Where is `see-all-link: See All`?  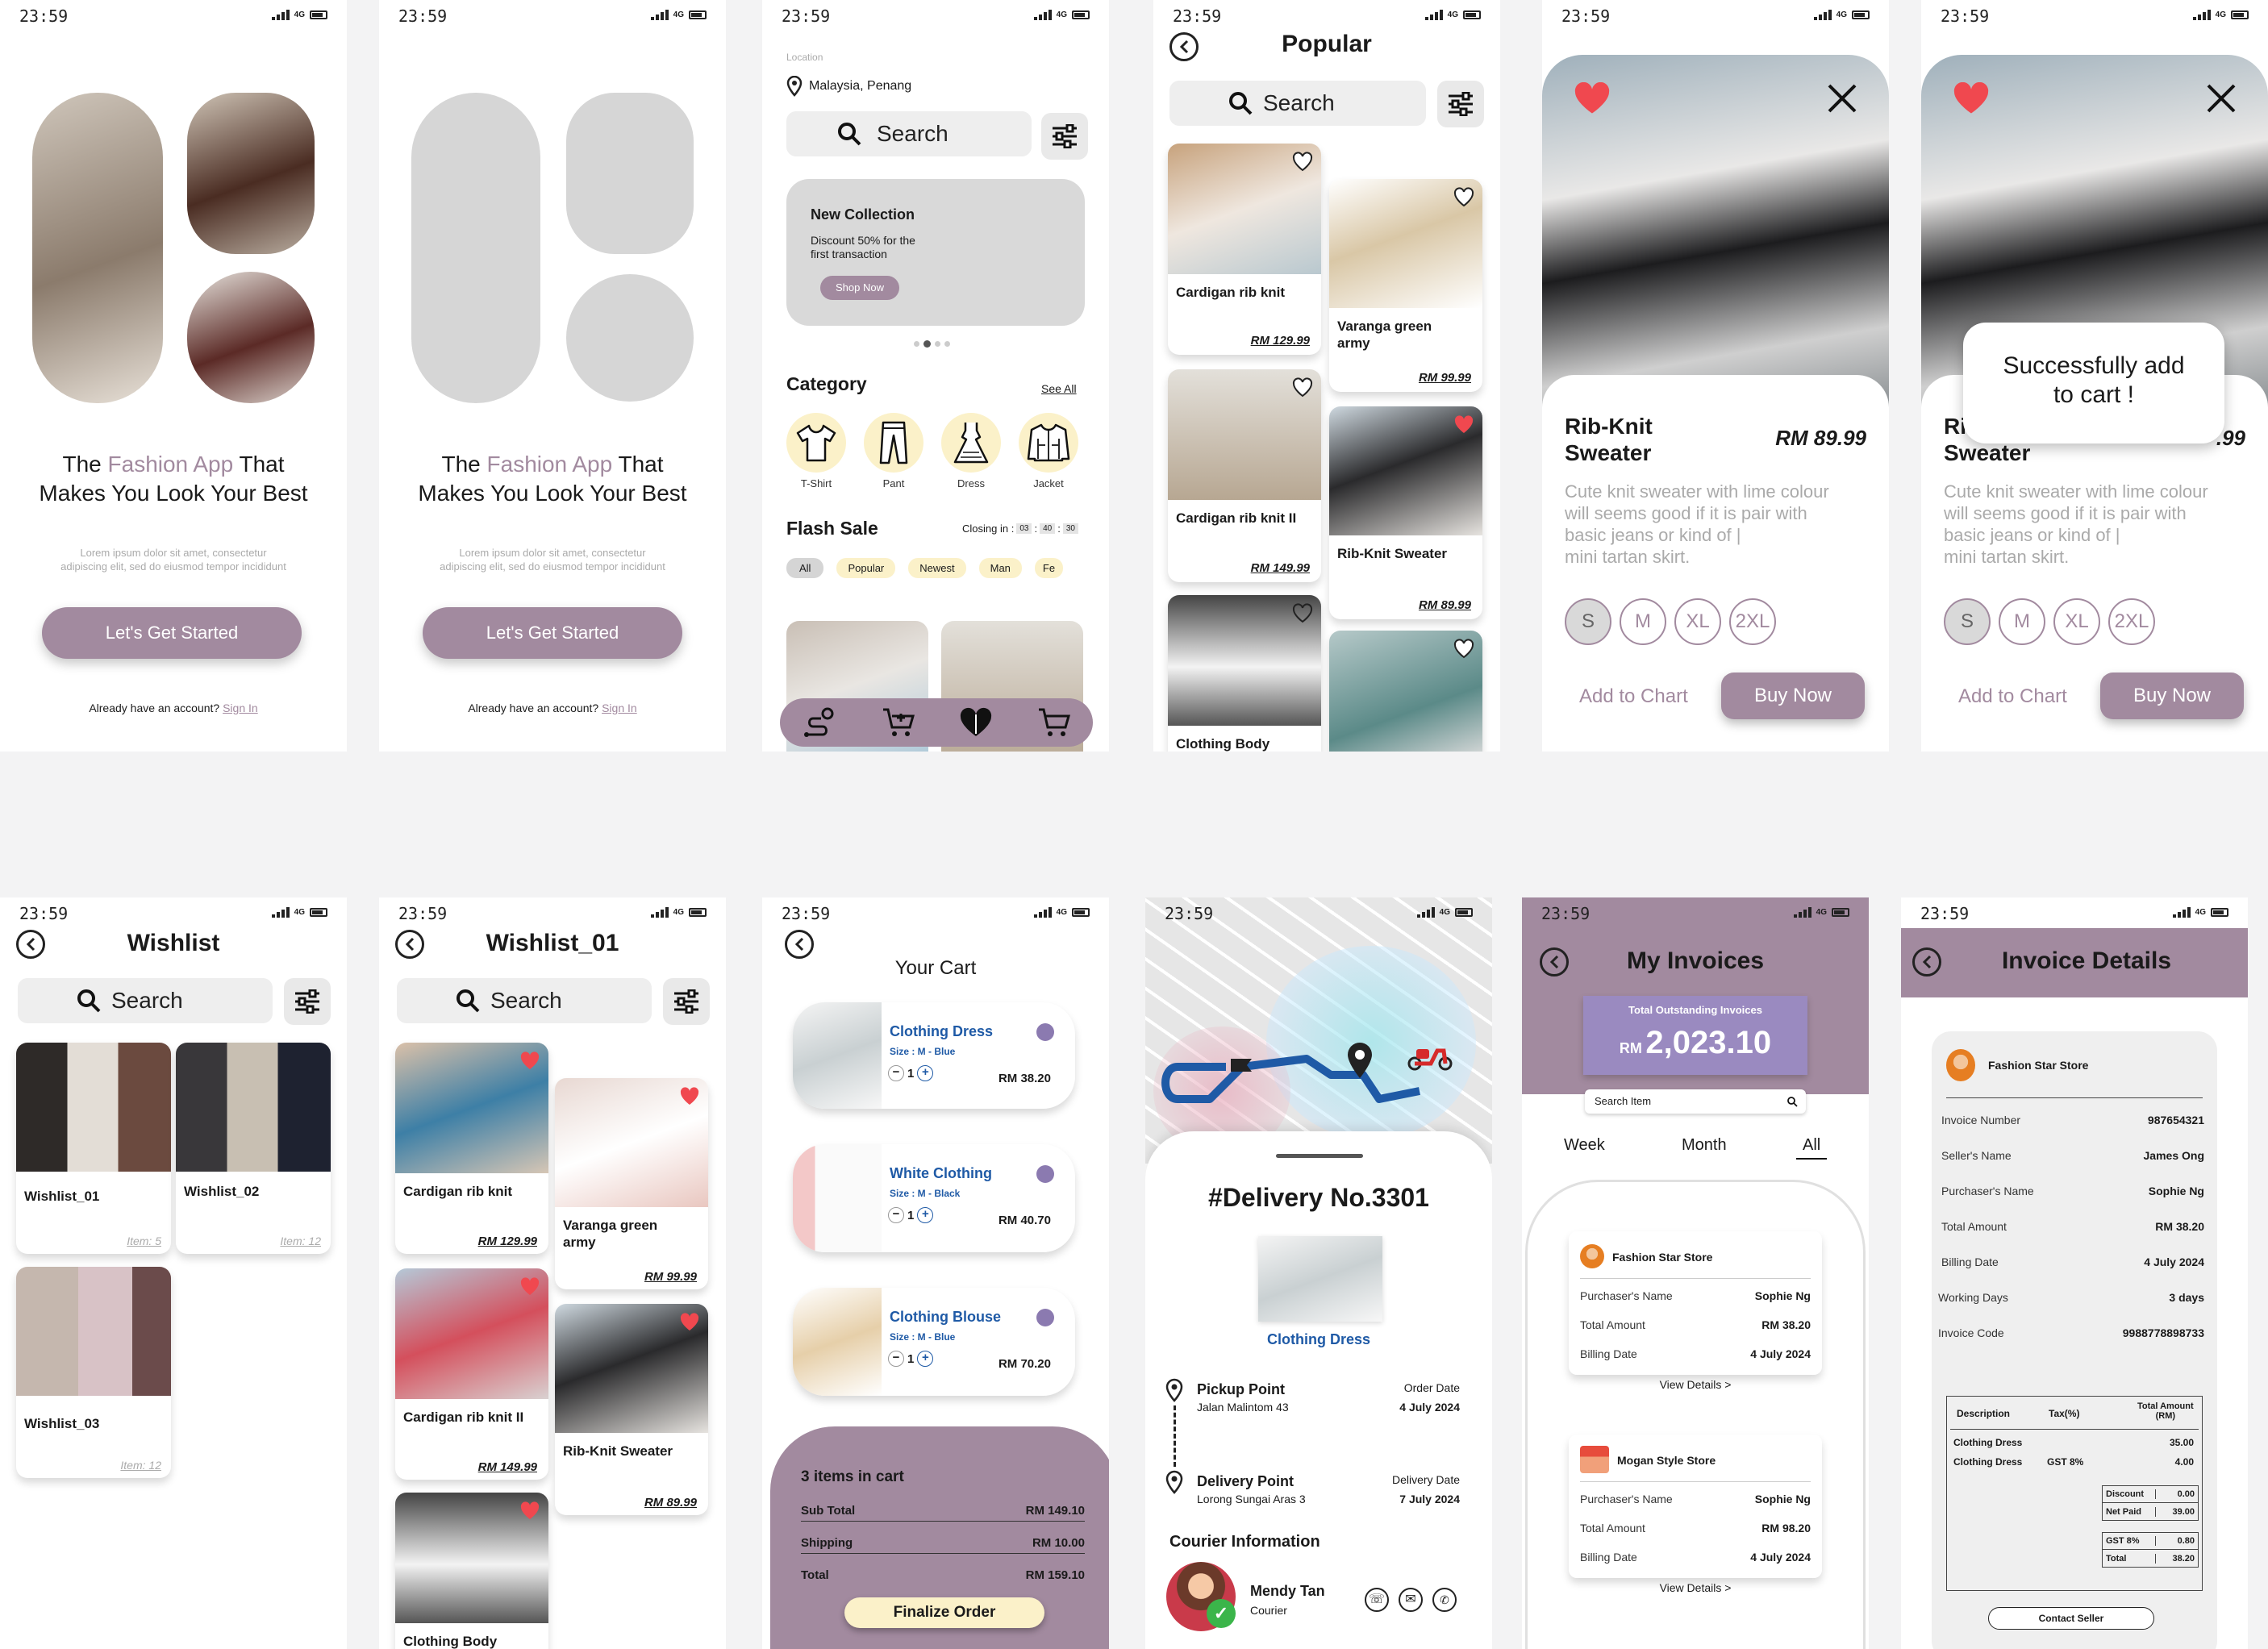 see-all-link: See All is located at coordinates (1059, 388).